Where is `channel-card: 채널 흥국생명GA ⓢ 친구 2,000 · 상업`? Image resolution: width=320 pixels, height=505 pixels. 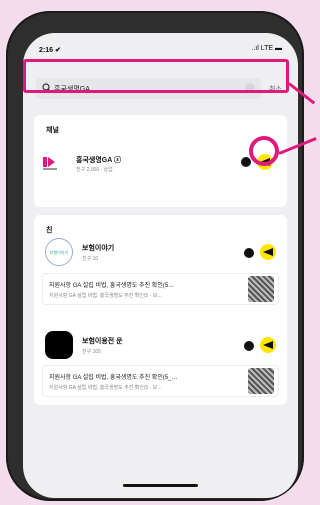
channel-card: 채널 흥국생명GA ⓢ 친구 2,000 · 상업 is located at coordinates (160, 161).